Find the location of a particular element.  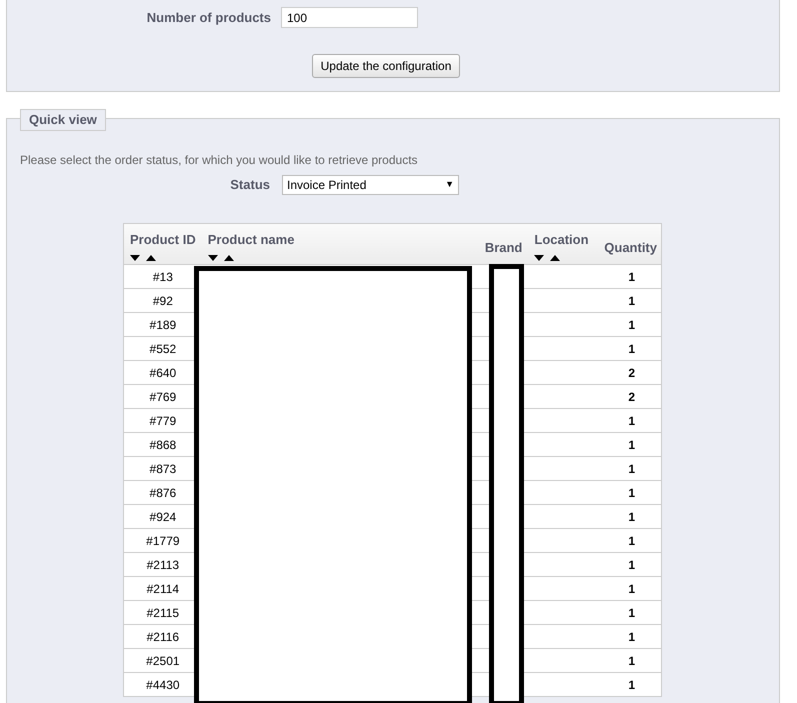

table-cell: #2114 is located at coordinates (163, 589).